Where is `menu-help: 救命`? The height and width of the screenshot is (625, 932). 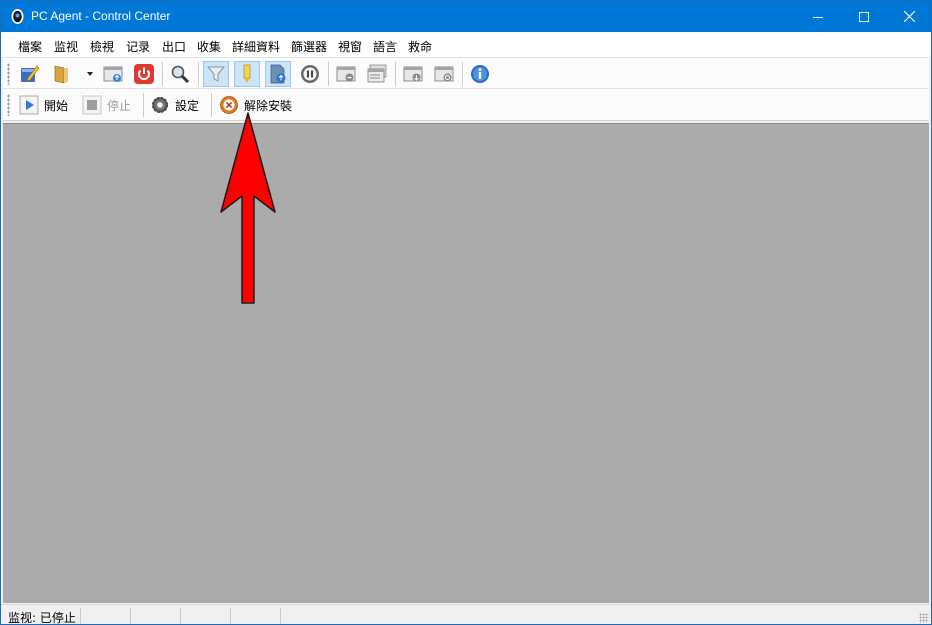
menu-help: 救命 is located at coordinates (420, 46).